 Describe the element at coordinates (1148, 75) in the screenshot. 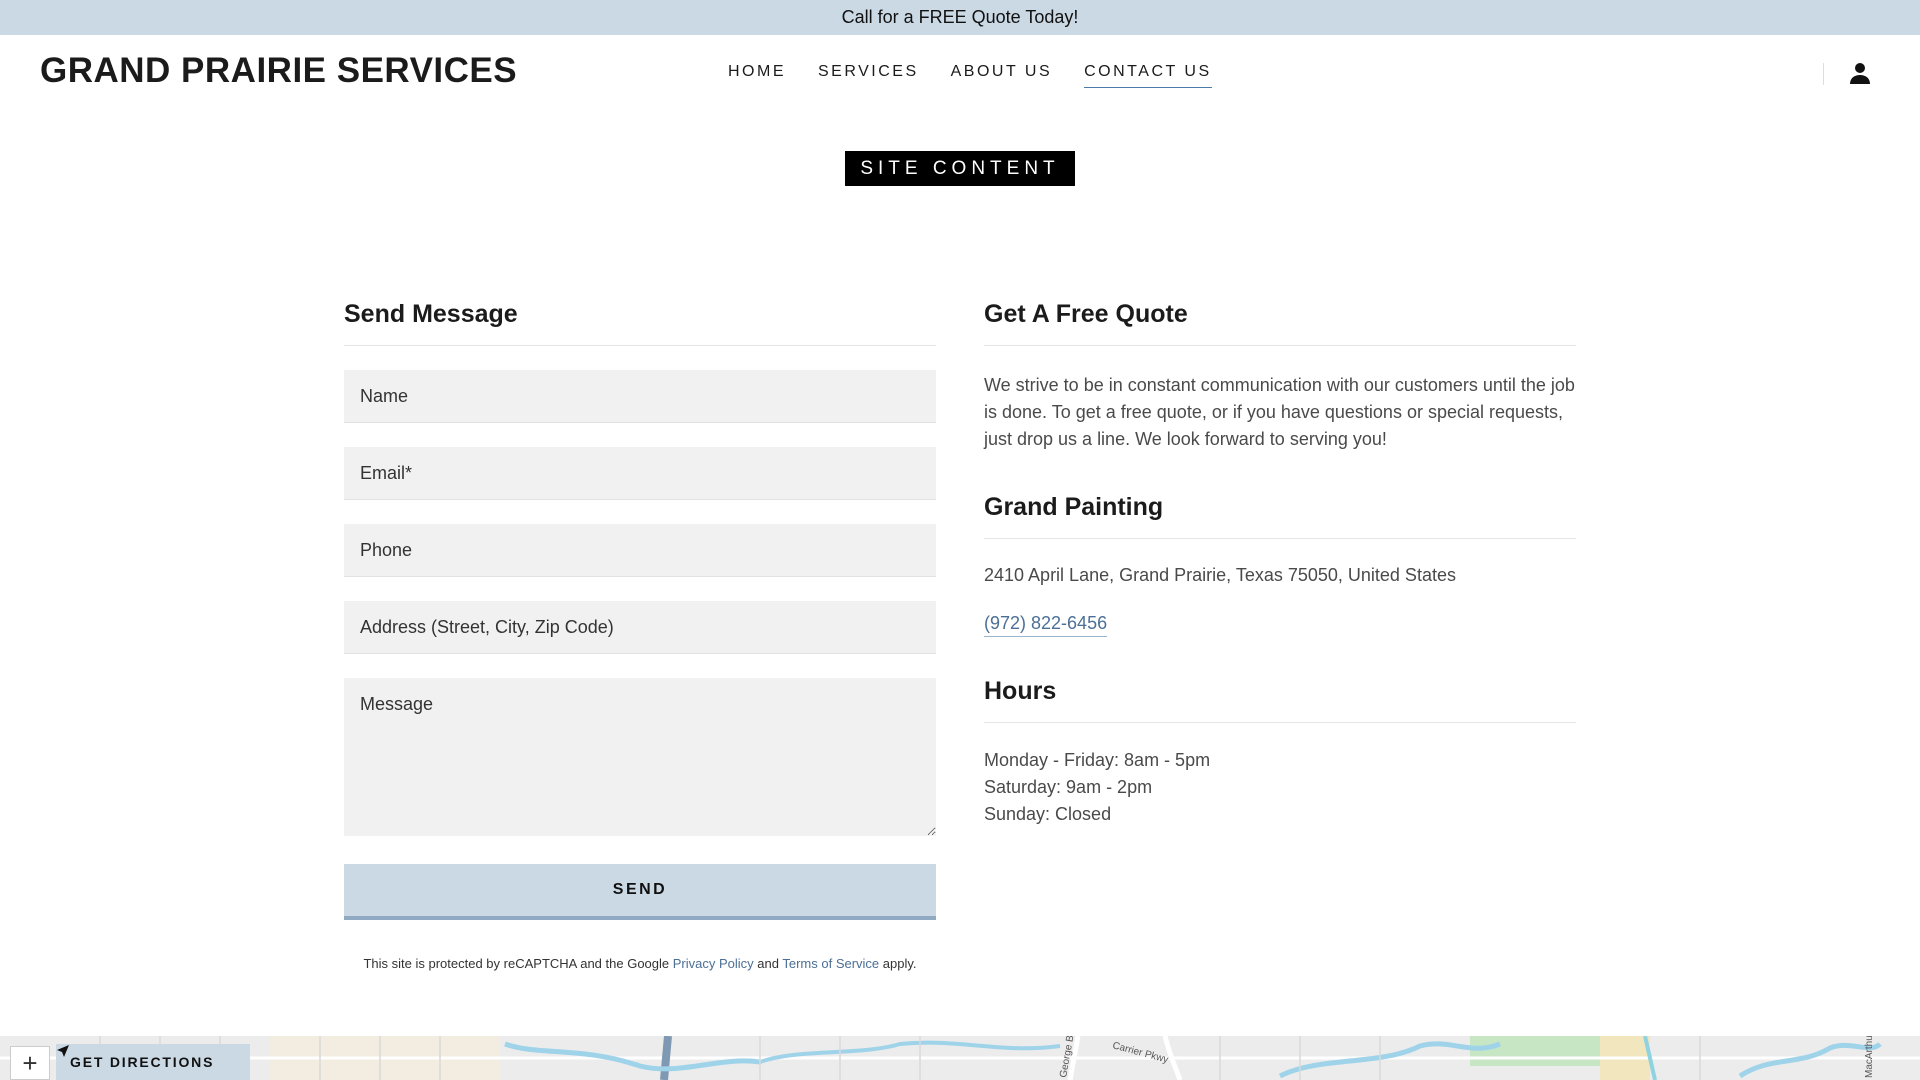

I see `nav-contact-us: CONTACT US` at that location.